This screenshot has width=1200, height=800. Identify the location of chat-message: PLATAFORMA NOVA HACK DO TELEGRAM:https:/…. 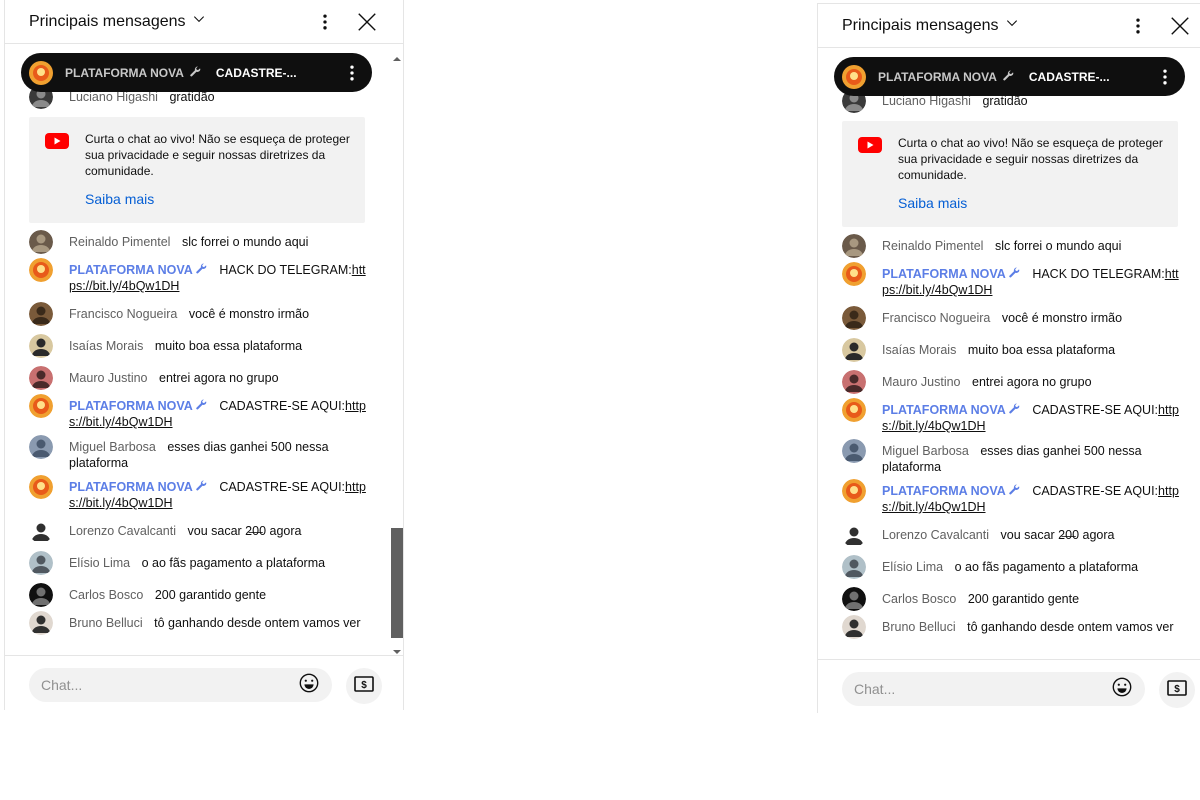
(1012, 280).